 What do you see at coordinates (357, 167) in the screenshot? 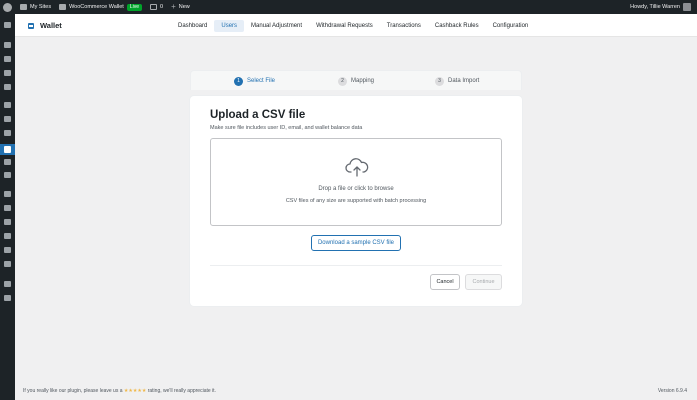
I see `cloud-upload-icon` at bounding box center [357, 167].